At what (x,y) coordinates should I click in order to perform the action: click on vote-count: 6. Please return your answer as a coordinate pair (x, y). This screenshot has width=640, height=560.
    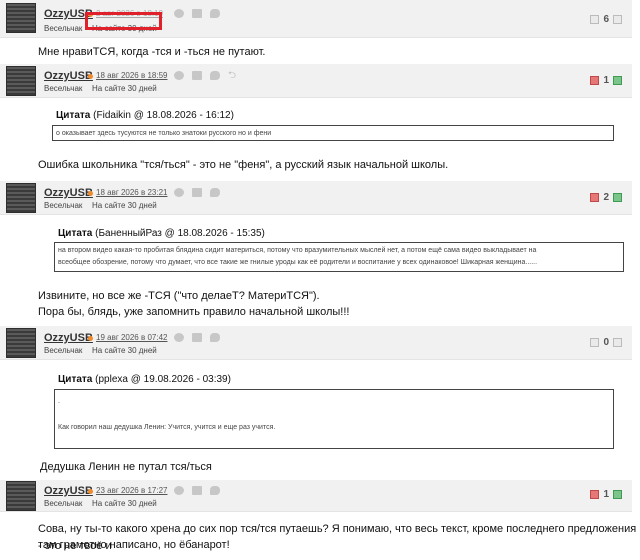
    Looking at the image, I should click on (606, 19).